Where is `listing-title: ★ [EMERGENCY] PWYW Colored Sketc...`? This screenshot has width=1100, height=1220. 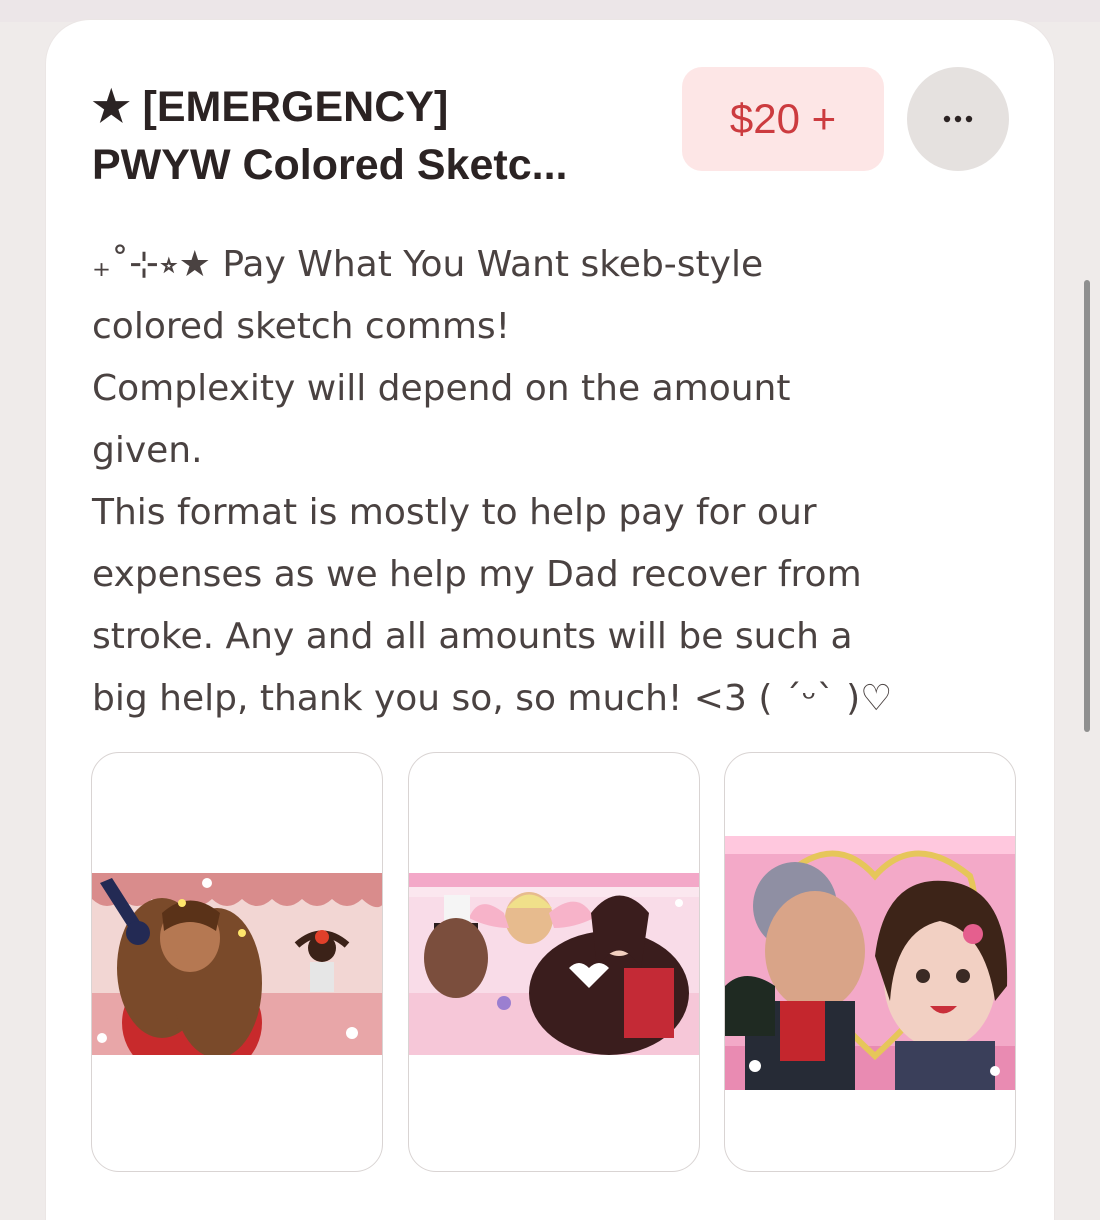 listing-title: ★ [EMERGENCY] PWYW Colored Sketc... is located at coordinates (387, 136).